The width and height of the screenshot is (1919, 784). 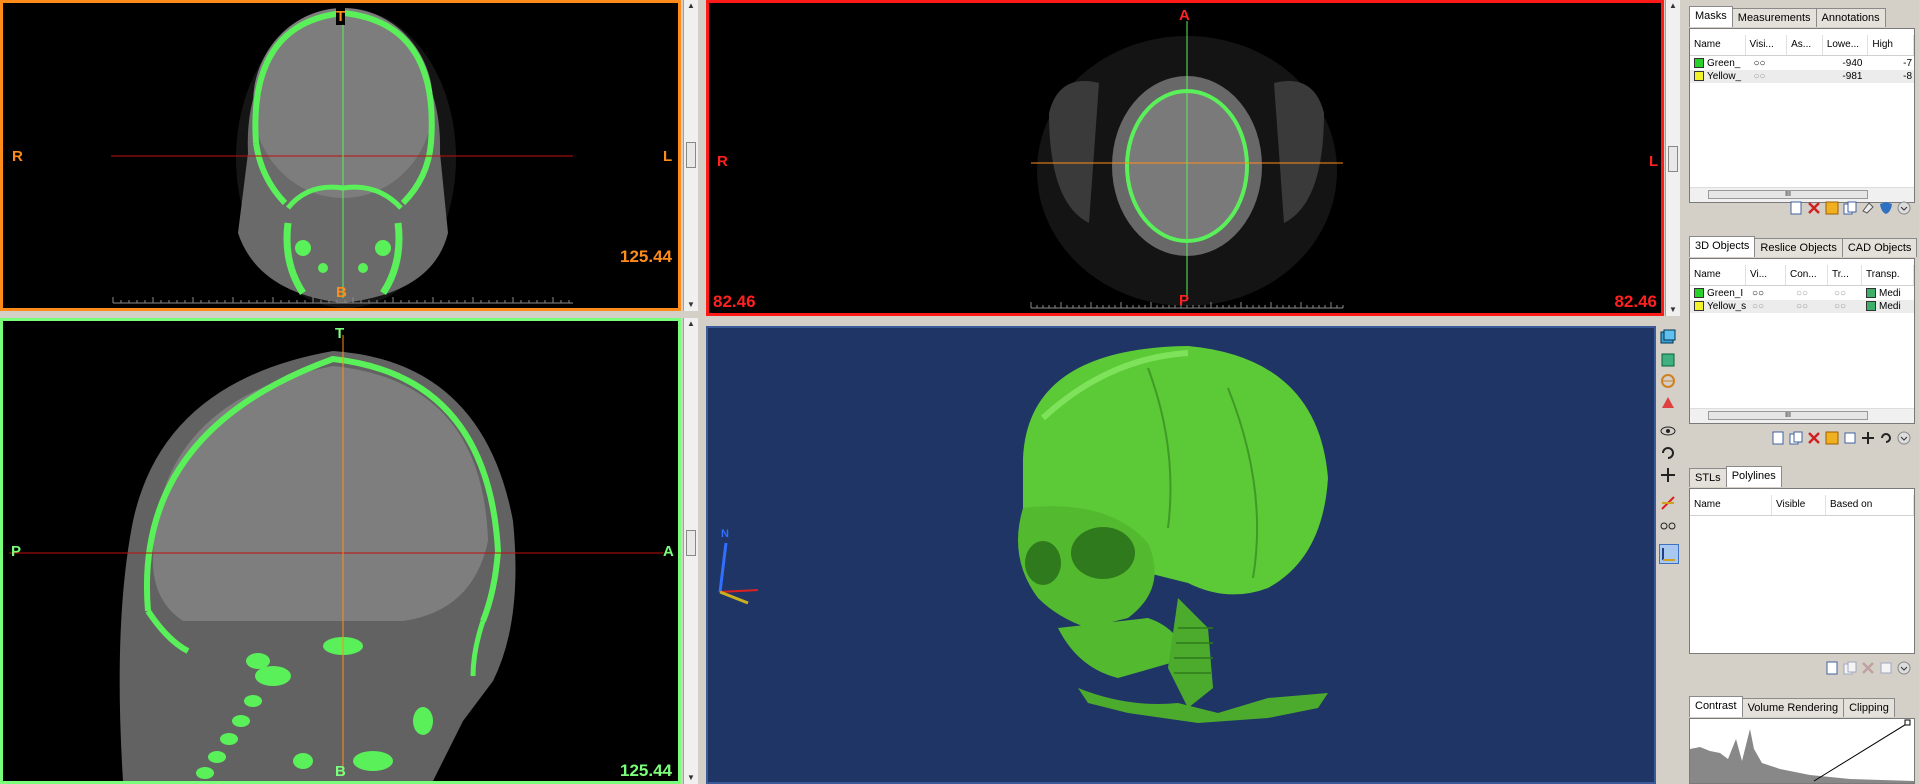 I want to click on measure-icon, so click(x=1668, y=503).